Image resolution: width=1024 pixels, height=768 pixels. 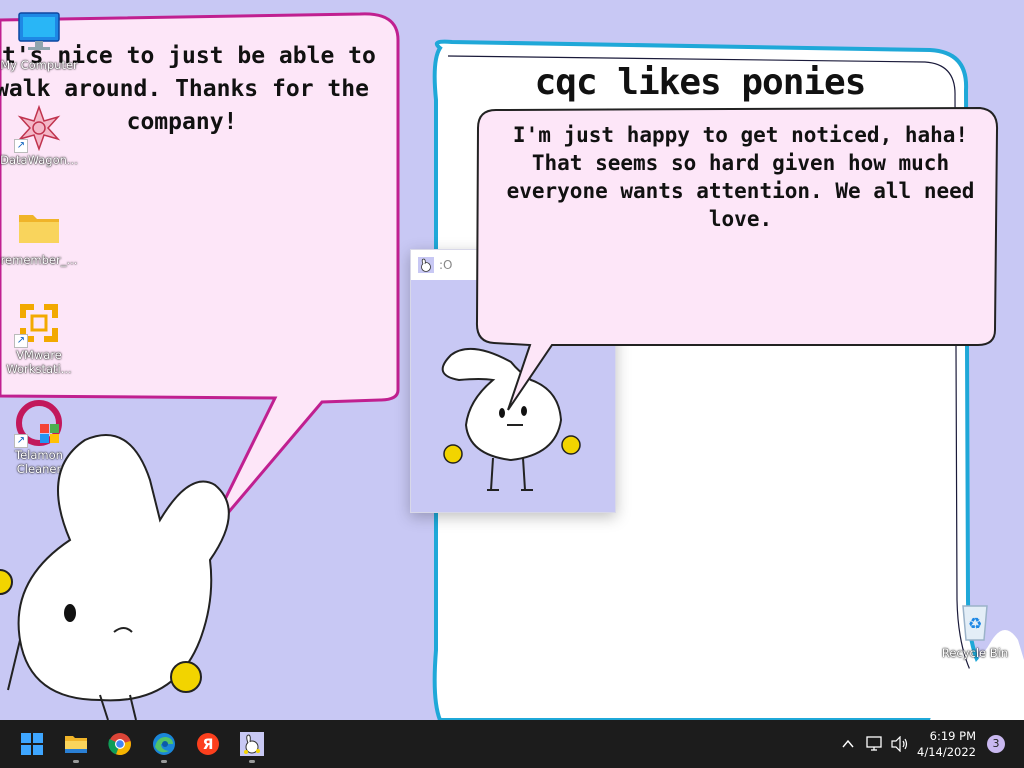 I want to click on yandex-icon: Я, so click(x=208, y=744).